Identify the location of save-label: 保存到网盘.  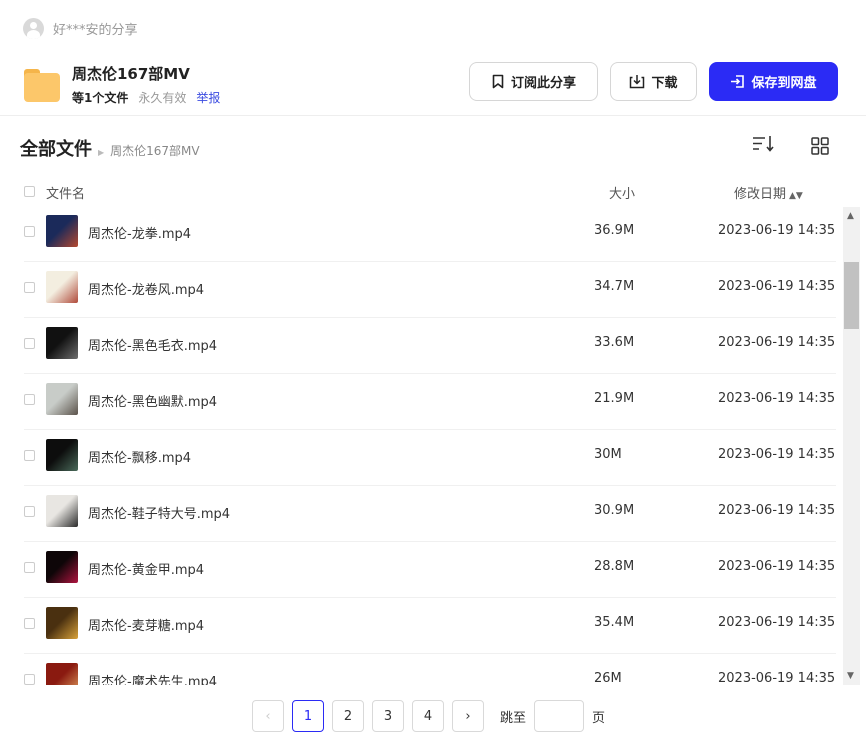
(784, 83).